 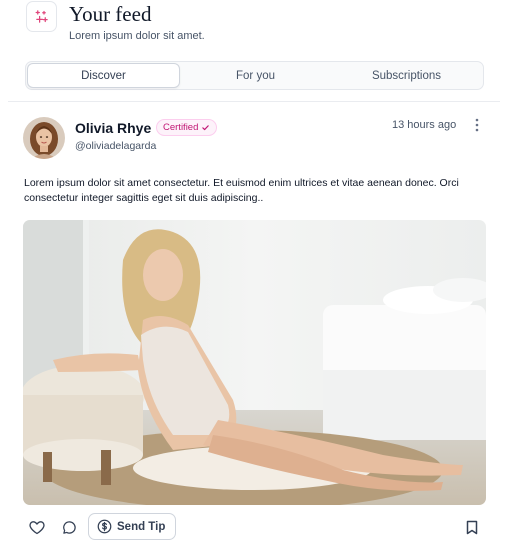 I want to click on post-timestamp: 13 hours ago, so click(x=424, y=125).